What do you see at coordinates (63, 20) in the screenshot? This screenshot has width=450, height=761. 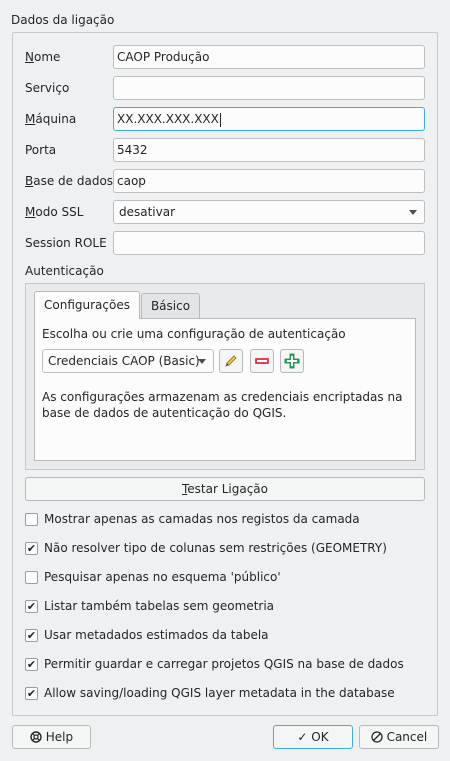 I see `dialog-title: Dados da ligação` at bounding box center [63, 20].